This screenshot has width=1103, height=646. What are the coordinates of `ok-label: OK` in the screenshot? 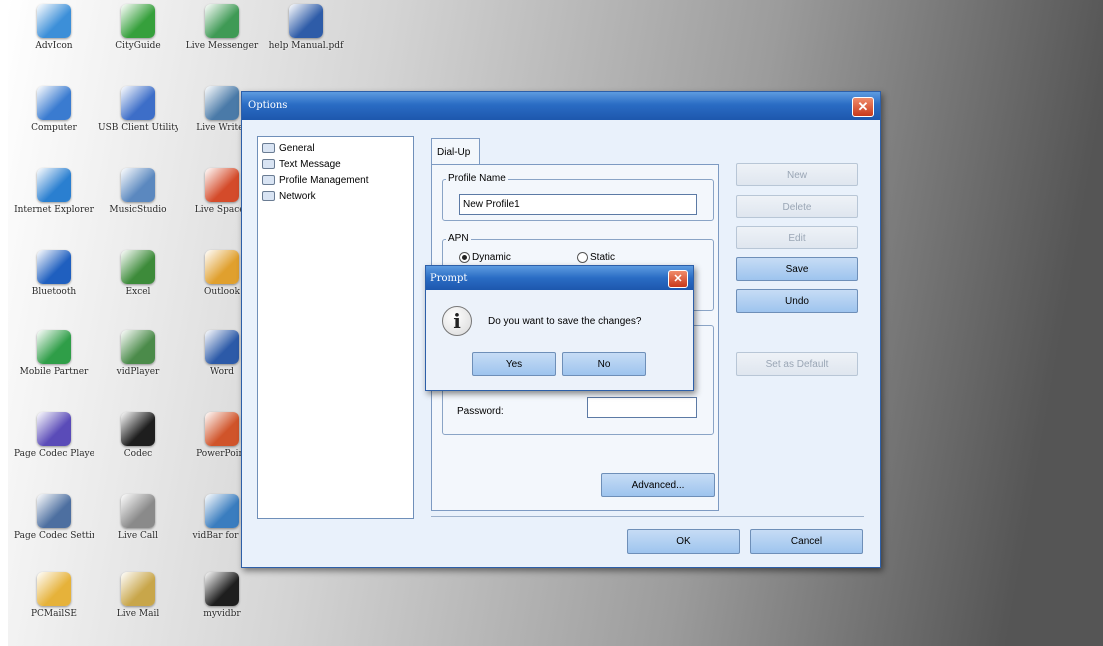 It's located at (683, 541).